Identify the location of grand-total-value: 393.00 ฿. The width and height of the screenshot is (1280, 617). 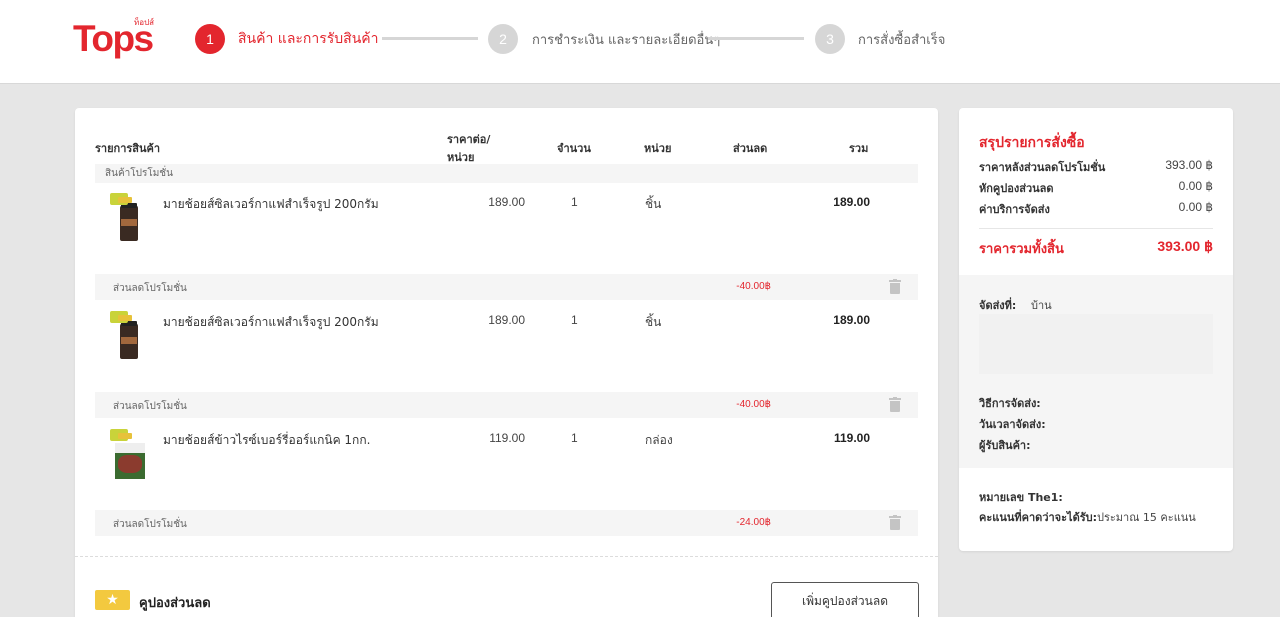
(1185, 246).